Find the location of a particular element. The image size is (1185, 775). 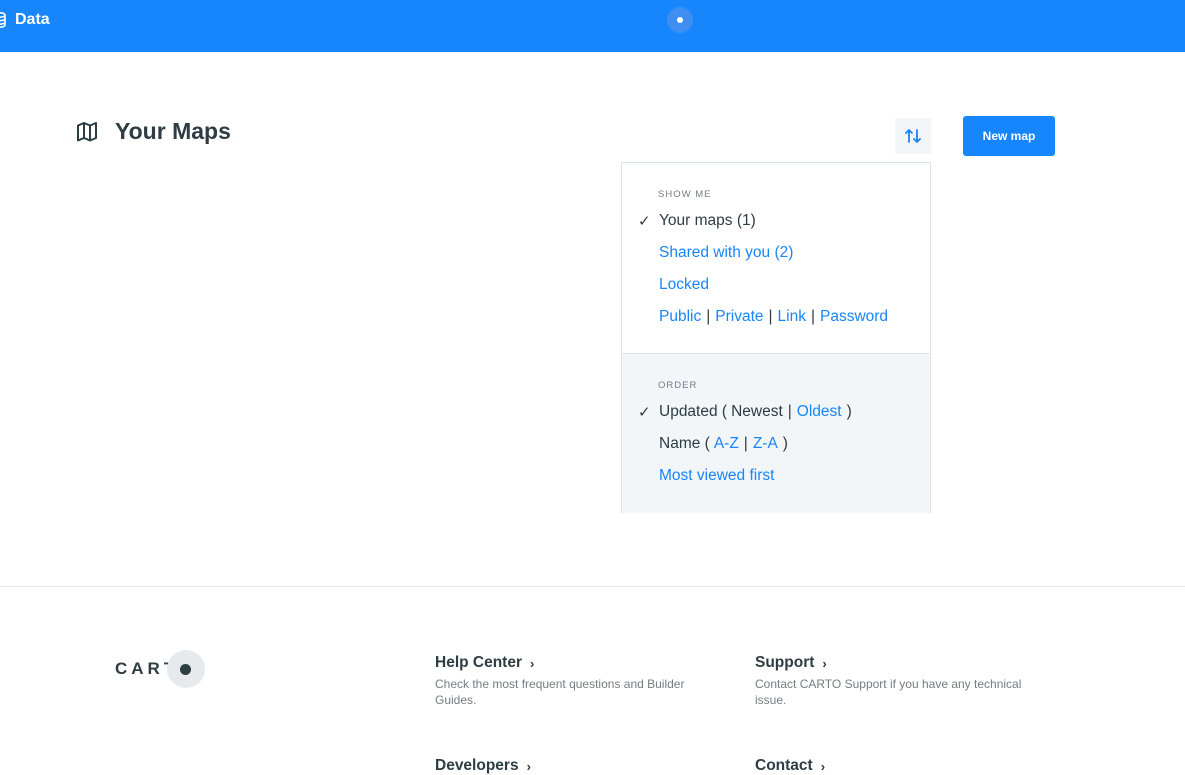

data-nav-link: Data is located at coordinates (25, 20).